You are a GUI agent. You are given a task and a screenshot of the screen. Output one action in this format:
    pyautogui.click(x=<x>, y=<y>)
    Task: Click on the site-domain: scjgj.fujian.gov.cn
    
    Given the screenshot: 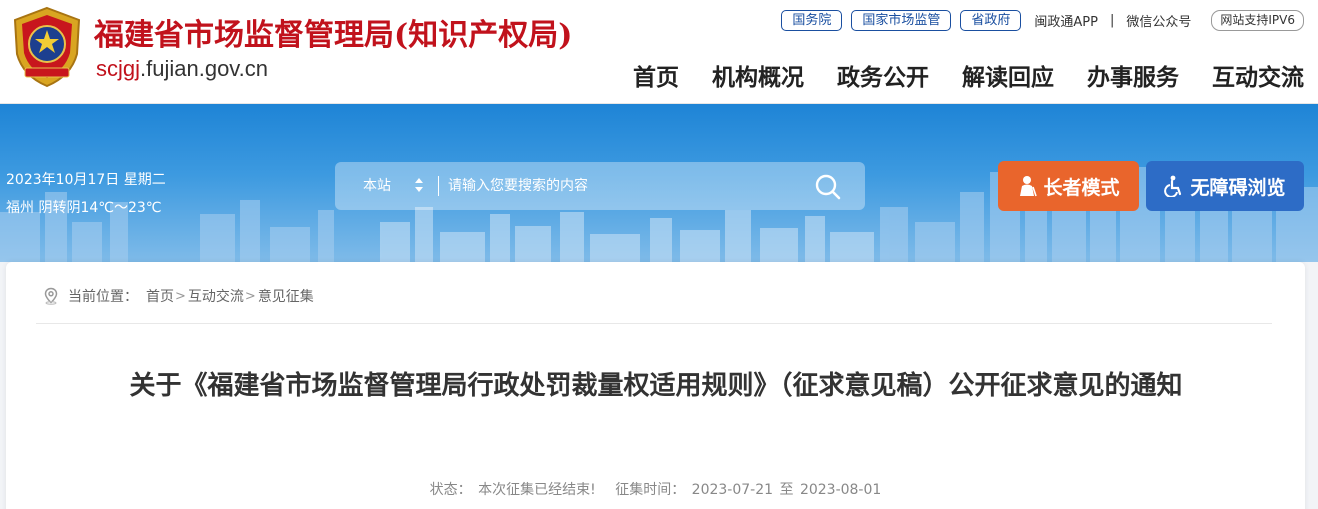 What is the action you would take?
    pyautogui.click(x=182, y=69)
    